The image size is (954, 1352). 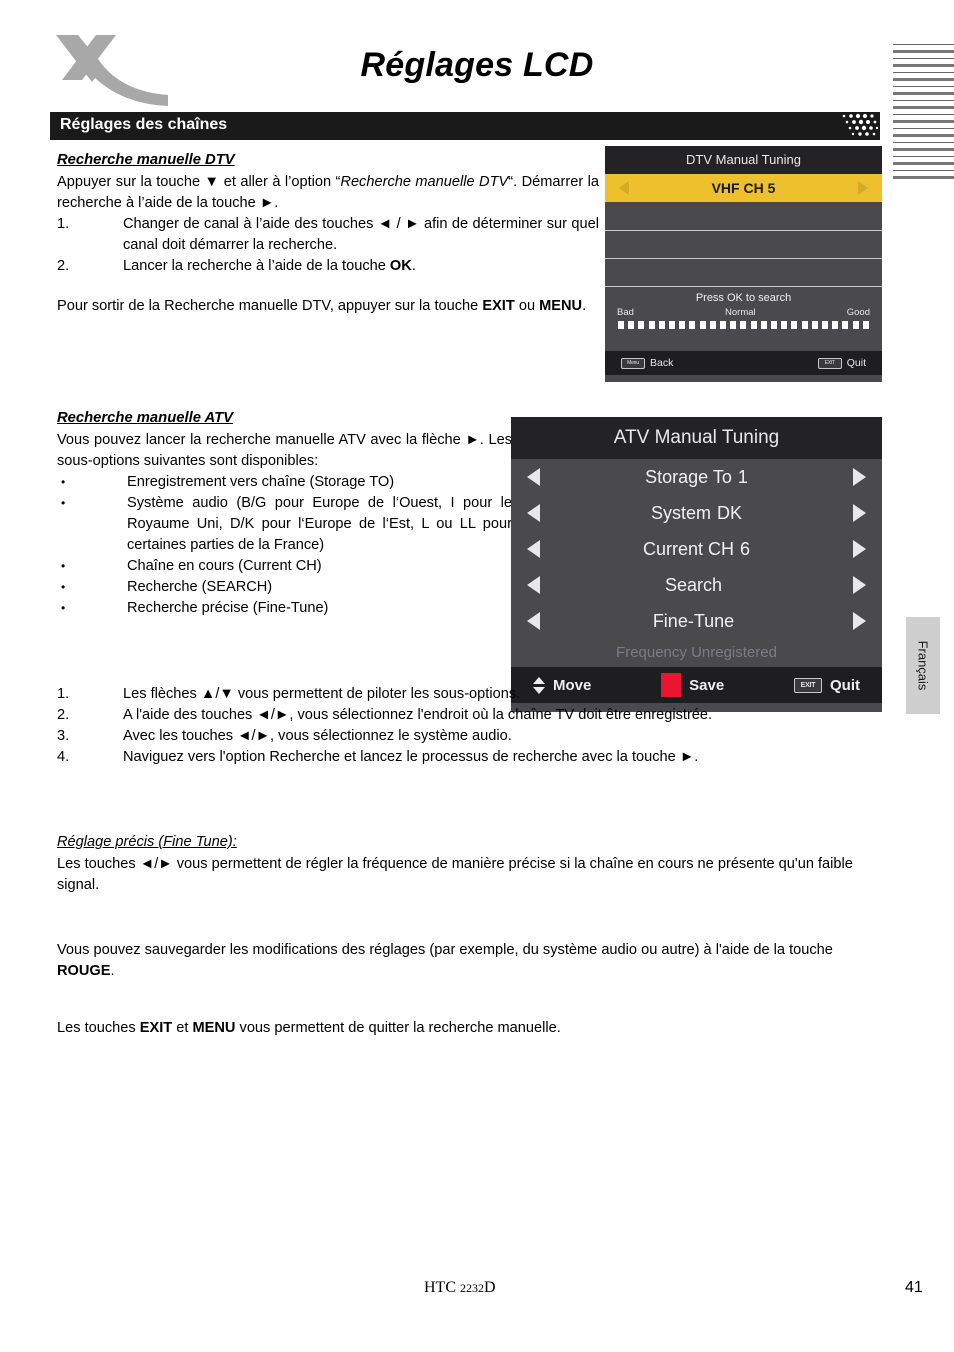 What do you see at coordinates (662, 363) in the screenshot?
I see `dtv-back-label: Back` at bounding box center [662, 363].